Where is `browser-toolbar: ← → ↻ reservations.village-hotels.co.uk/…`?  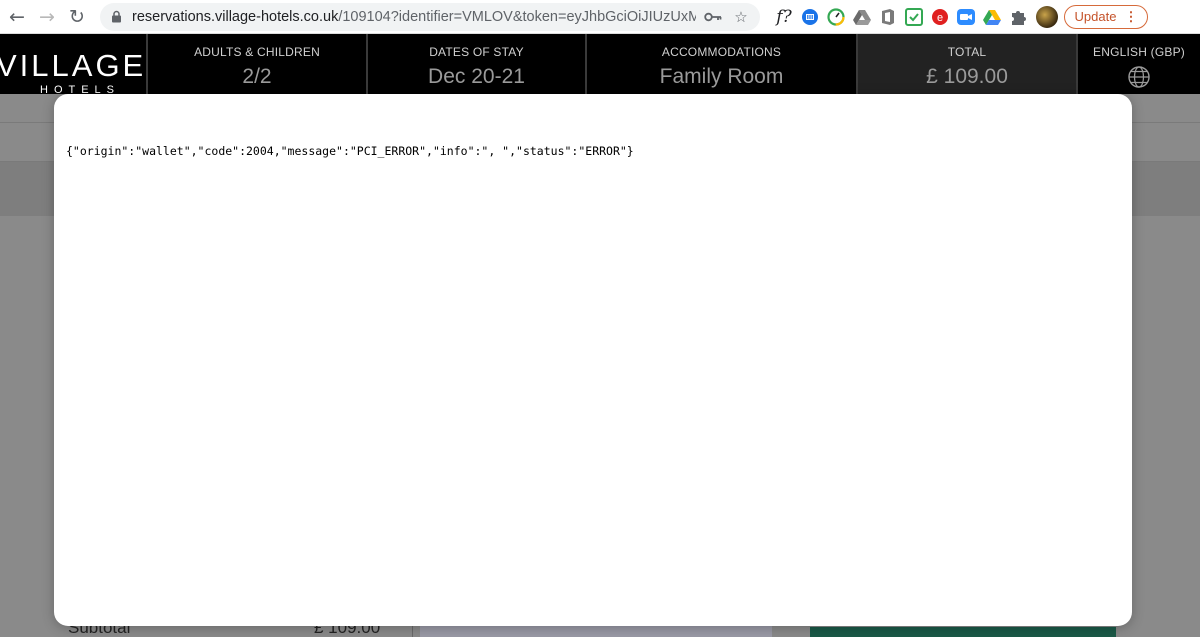
browser-toolbar: ← → ↻ reservations.village-hotels.co.uk/… is located at coordinates (600, 17).